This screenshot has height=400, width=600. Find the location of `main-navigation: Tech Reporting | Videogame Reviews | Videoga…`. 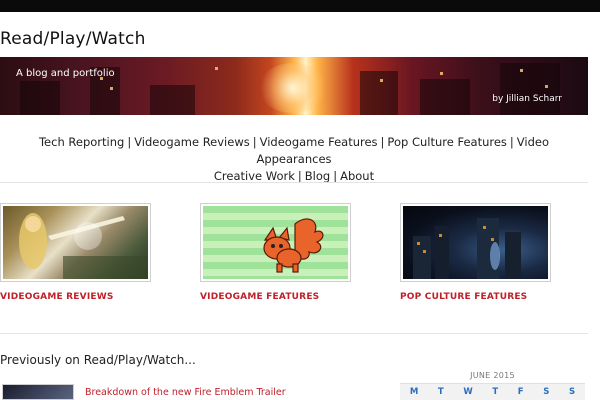

main-navigation: Tech Reporting | Videogame Reviews | Videoga… is located at coordinates (294, 159).